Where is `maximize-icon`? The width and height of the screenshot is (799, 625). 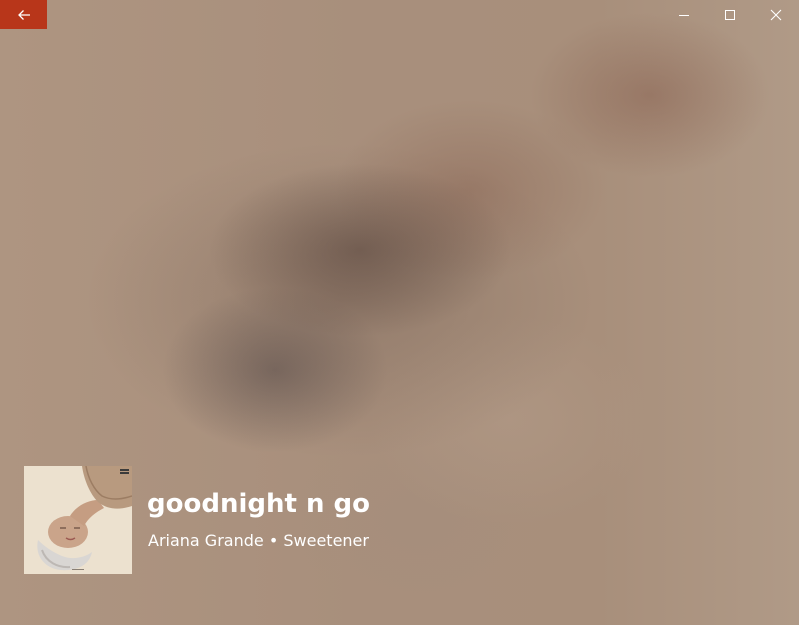 maximize-icon is located at coordinates (730, 15).